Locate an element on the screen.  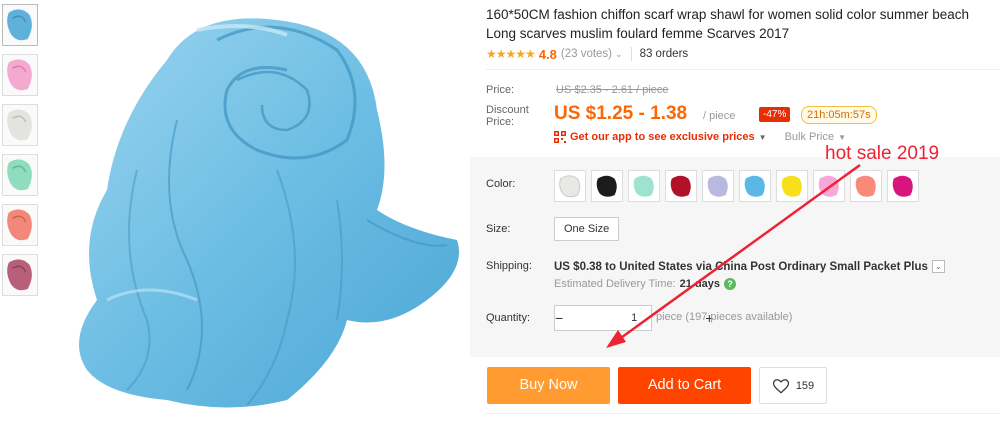
add-to-cart-button: Add to Cart is located at coordinates (684, 385).